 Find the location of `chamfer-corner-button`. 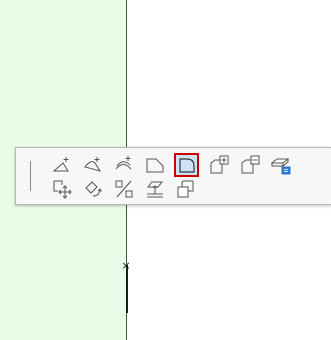

chamfer-corner-button is located at coordinates (154, 165).